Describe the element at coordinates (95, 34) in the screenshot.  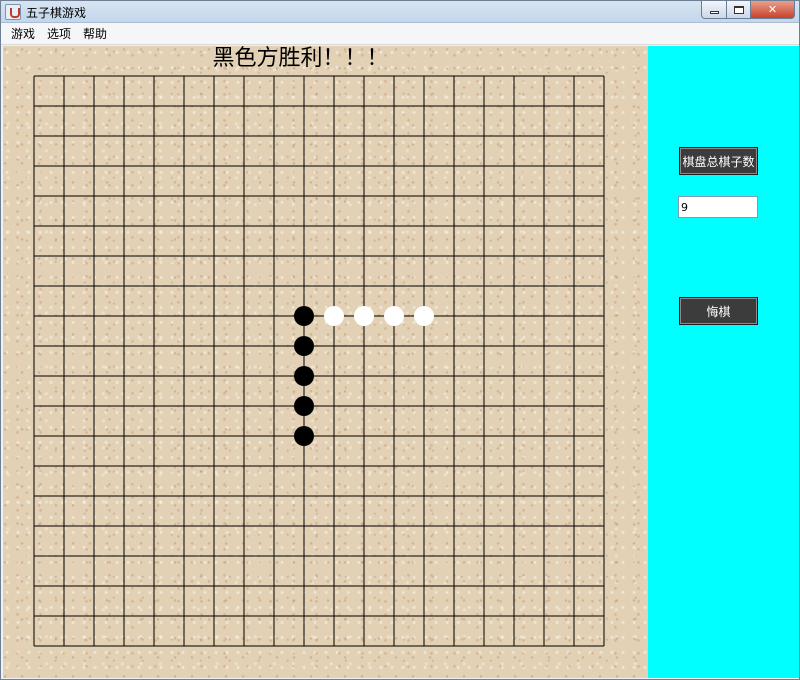
I see `menu-help: 帮助` at that location.